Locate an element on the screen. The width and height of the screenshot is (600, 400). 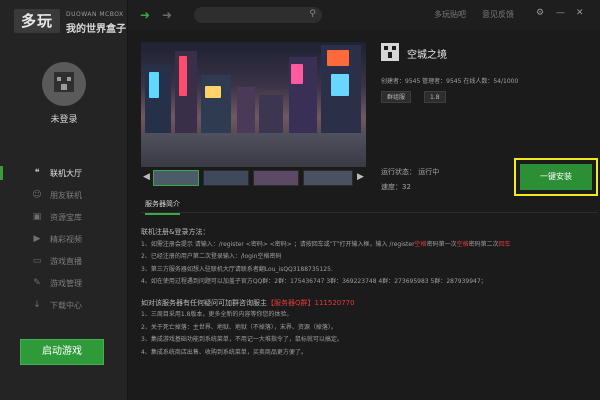
start-game-button: 启动游戏 is located at coordinates (62, 352).